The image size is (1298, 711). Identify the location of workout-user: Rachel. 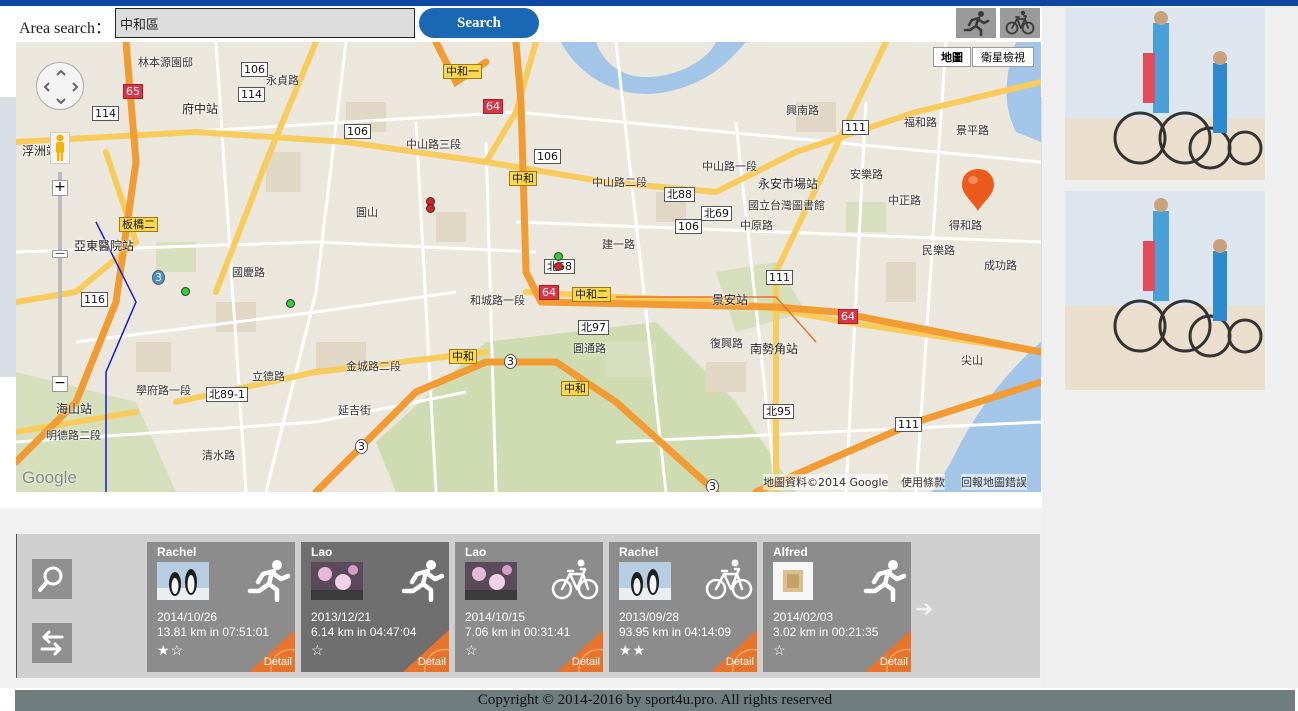
(639, 552).